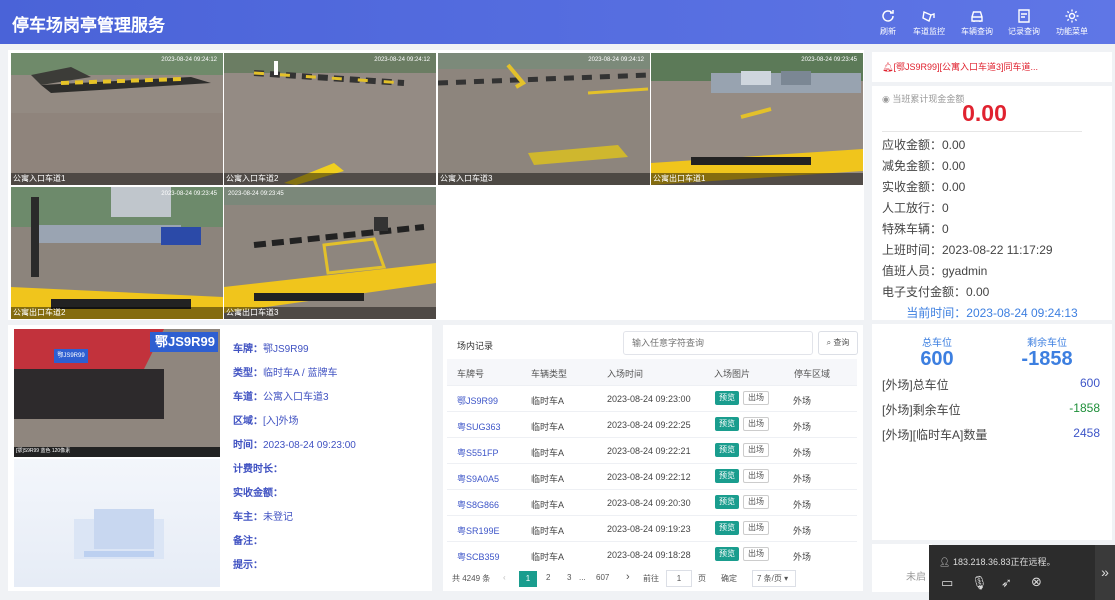  I want to click on outer-remain-value: -1858, so click(1084, 408).